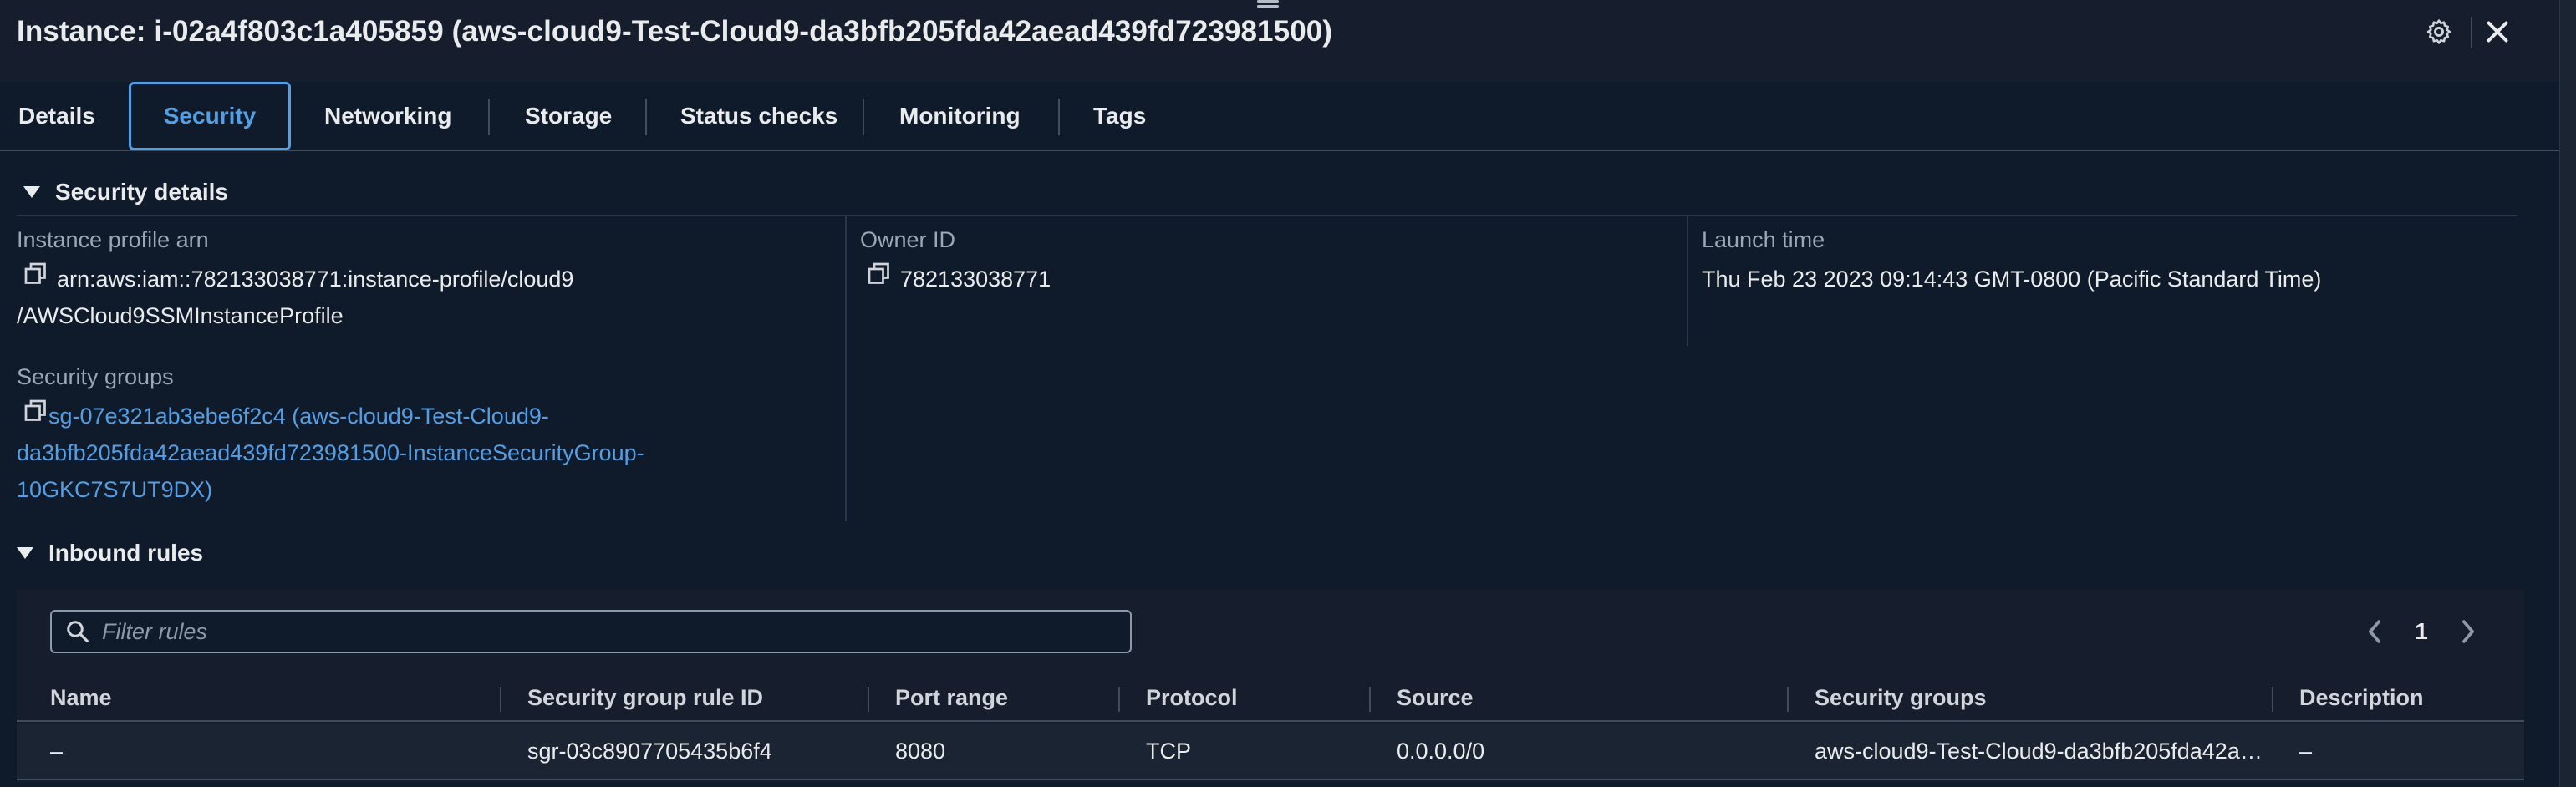 Image resolution: width=2576 pixels, height=787 pixels. I want to click on cell-port-range: 8080, so click(920, 752).